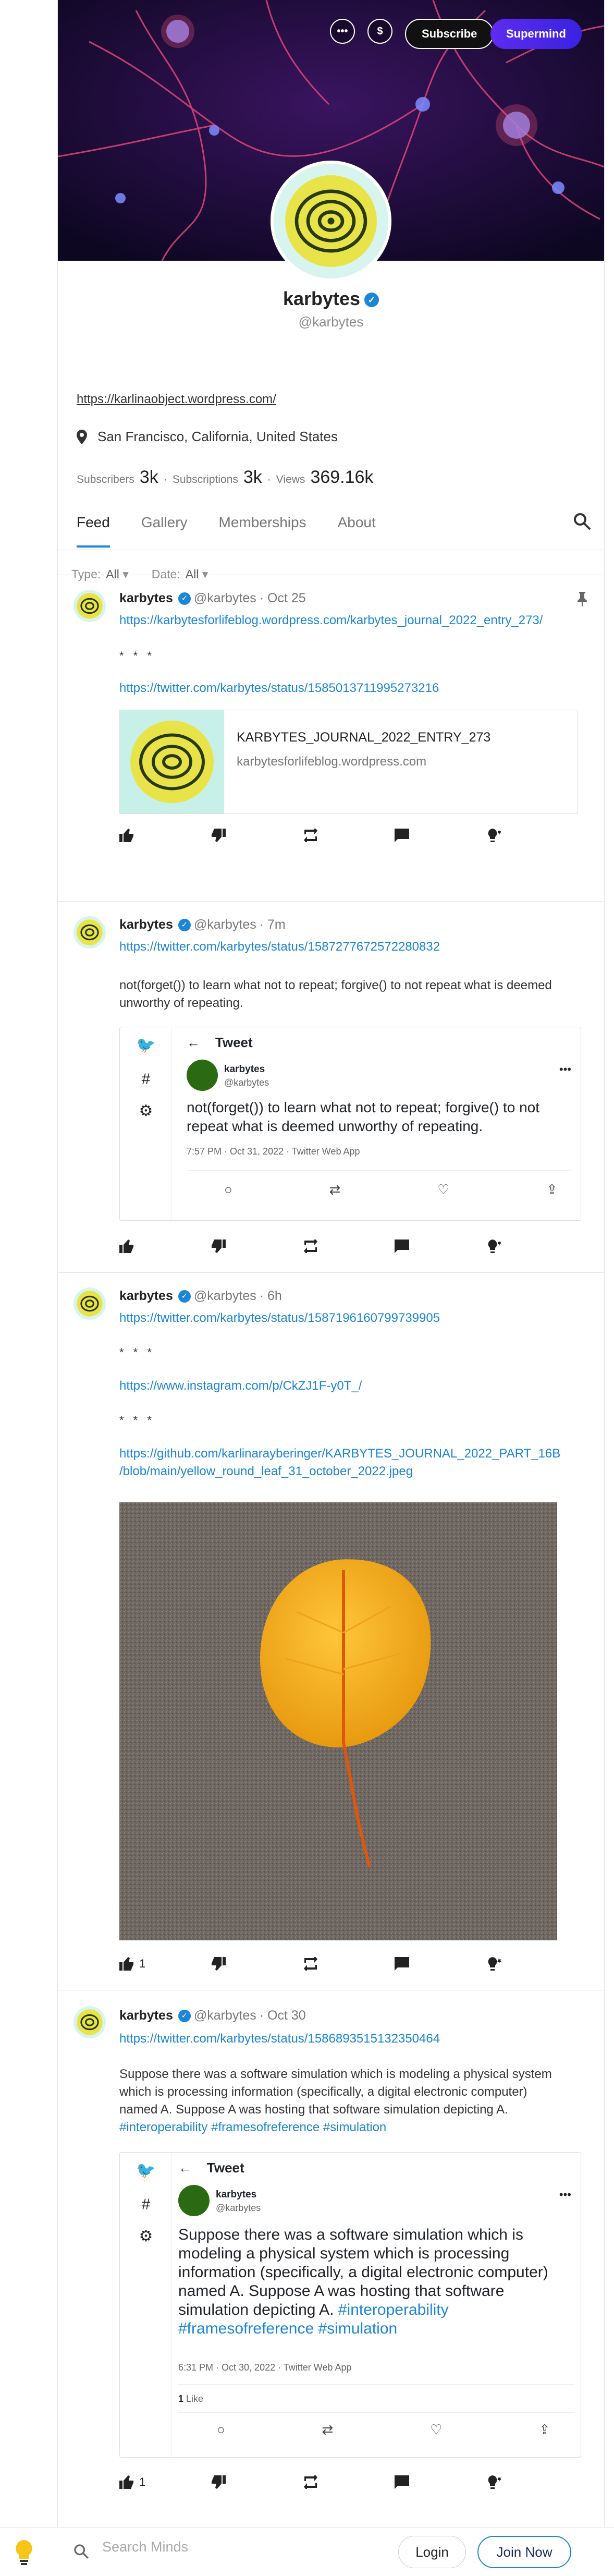  Describe the element at coordinates (247, 1082) in the screenshot. I see `tweet-author-handle: @karbytes` at that location.